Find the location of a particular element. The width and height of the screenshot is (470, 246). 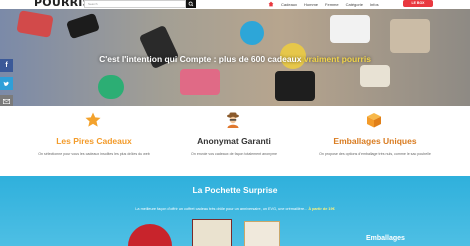

mail-icon is located at coordinates (6, 101).